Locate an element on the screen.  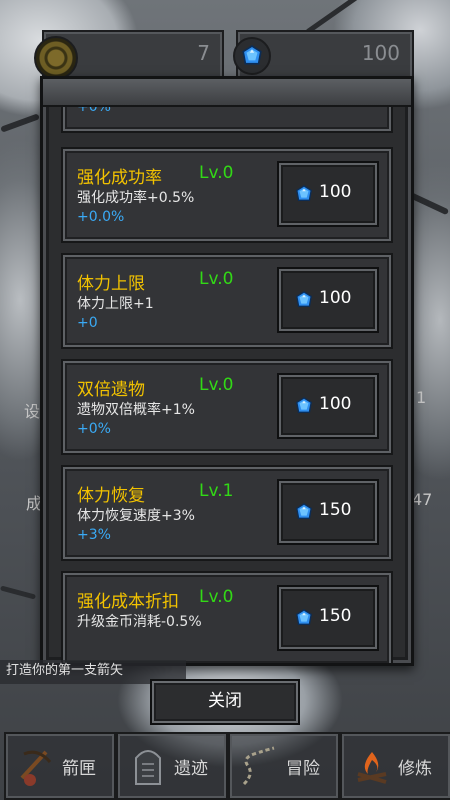
upgrade-name: 体力上限 is located at coordinates (111, 284).